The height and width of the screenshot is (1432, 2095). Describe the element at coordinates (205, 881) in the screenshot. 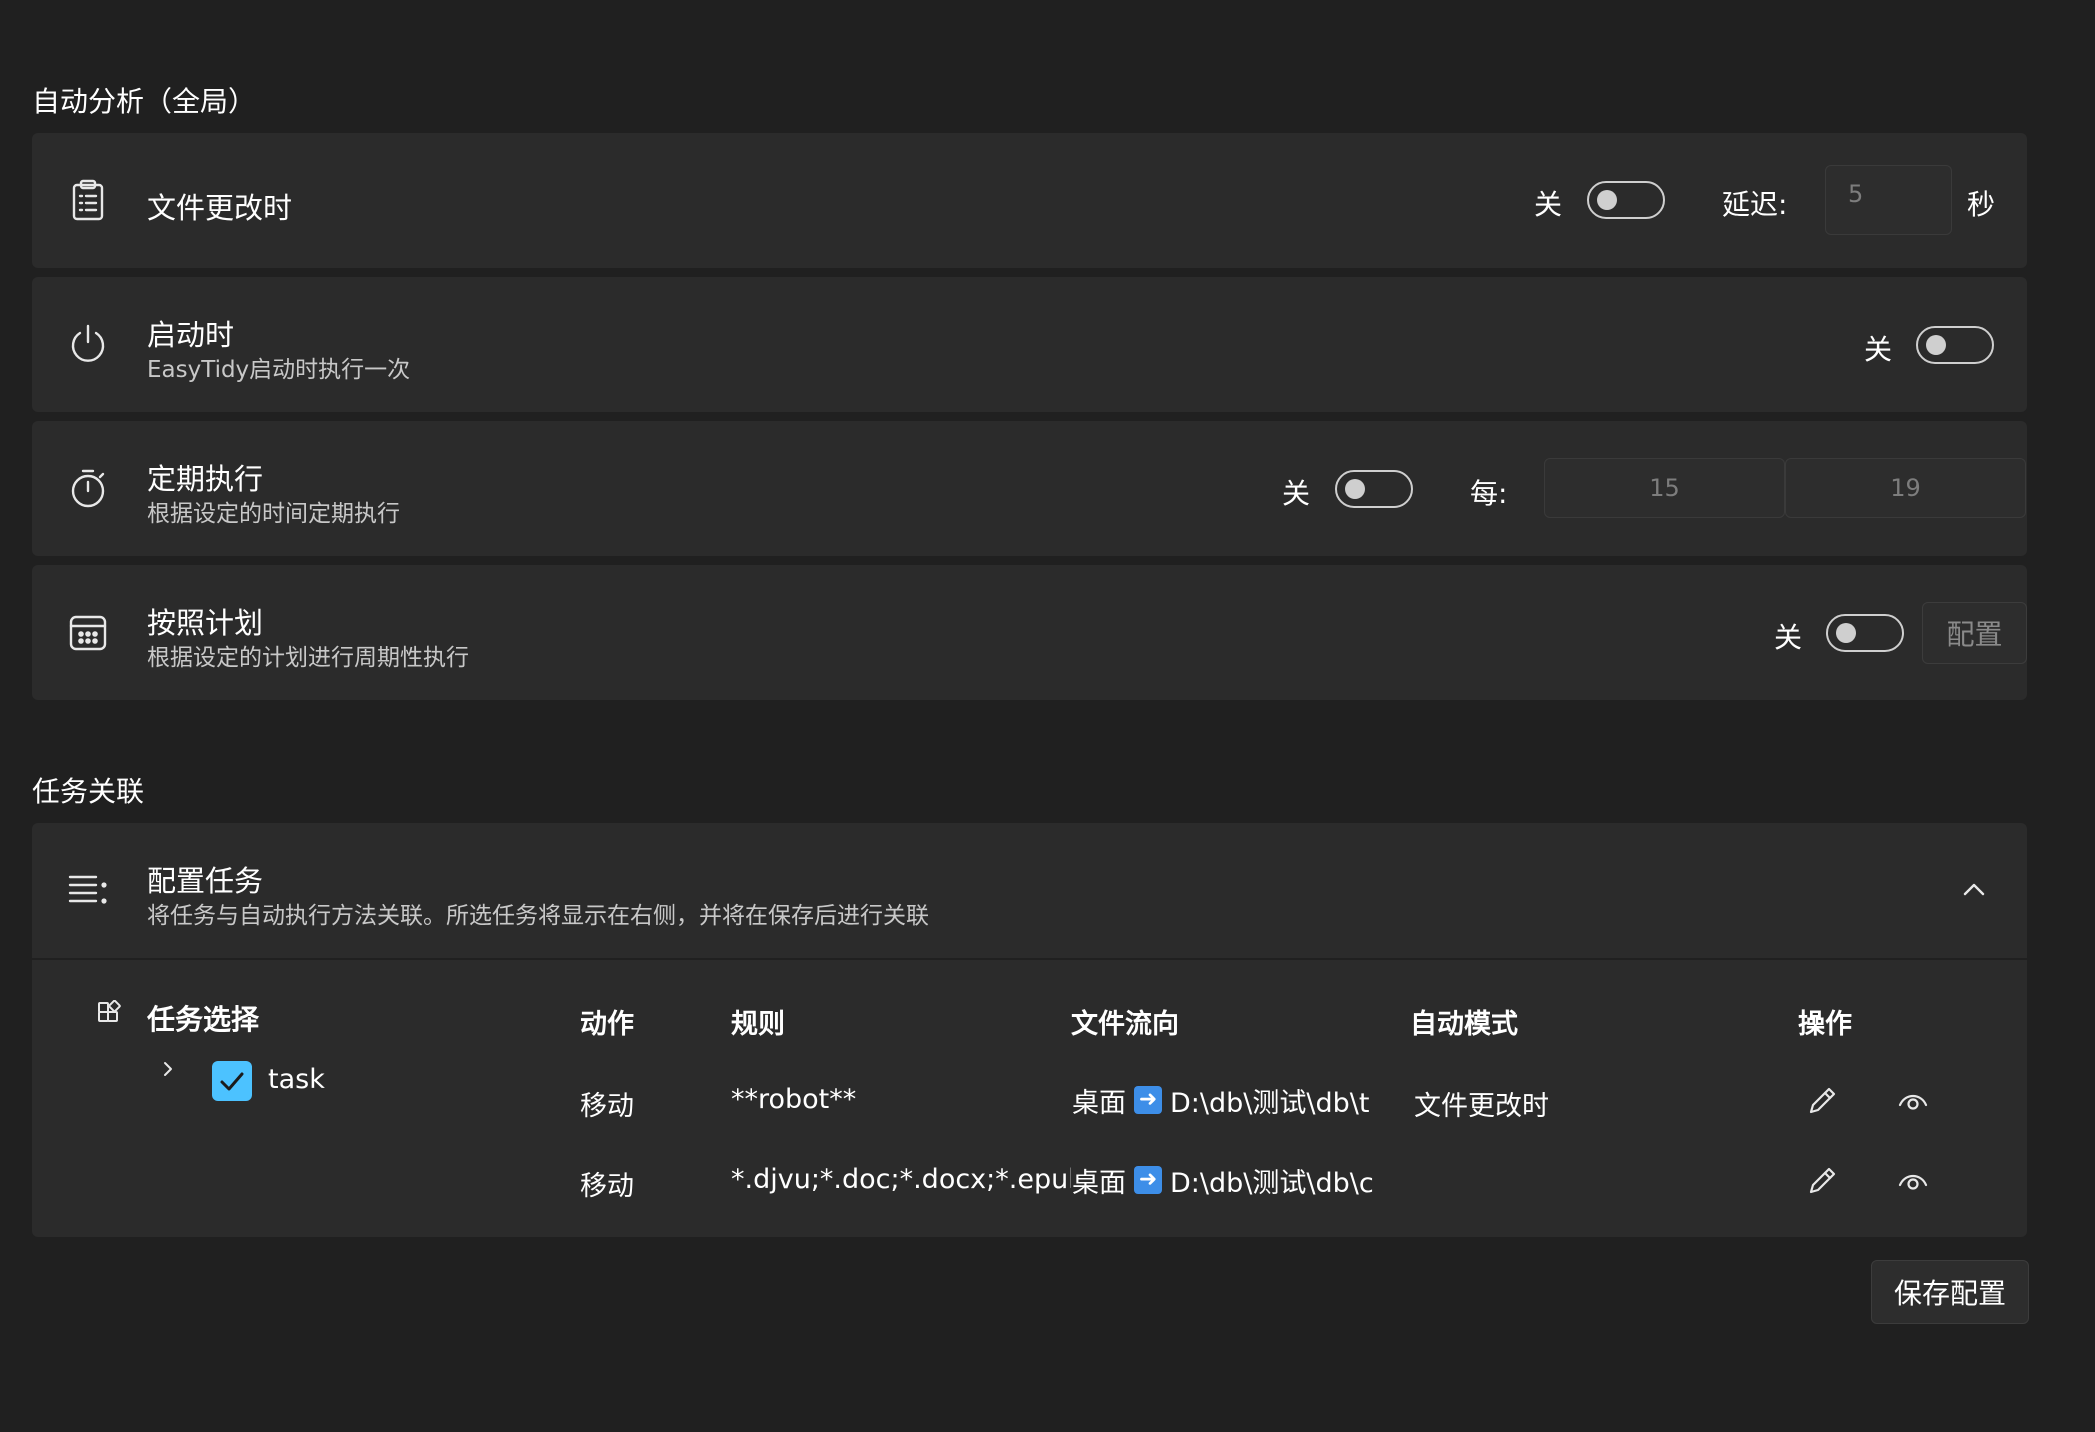

I see `config-task-title: 配置任务` at that location.